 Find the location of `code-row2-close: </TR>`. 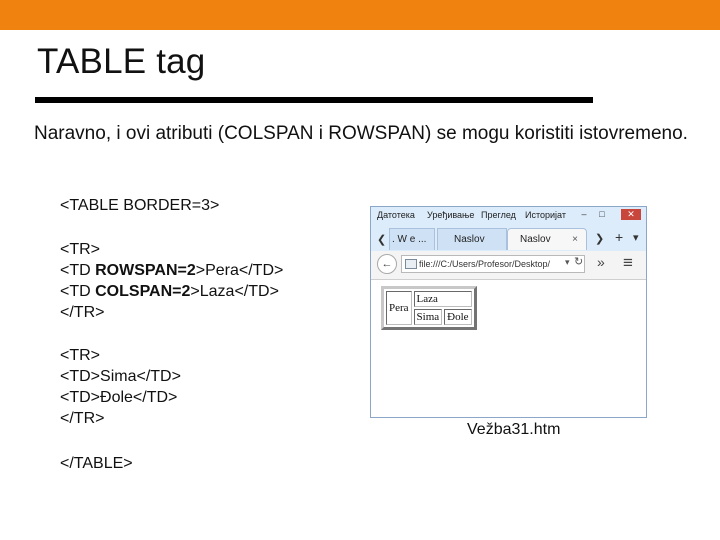

code-row2-close: </TR> is located at coordinates (82, 418).